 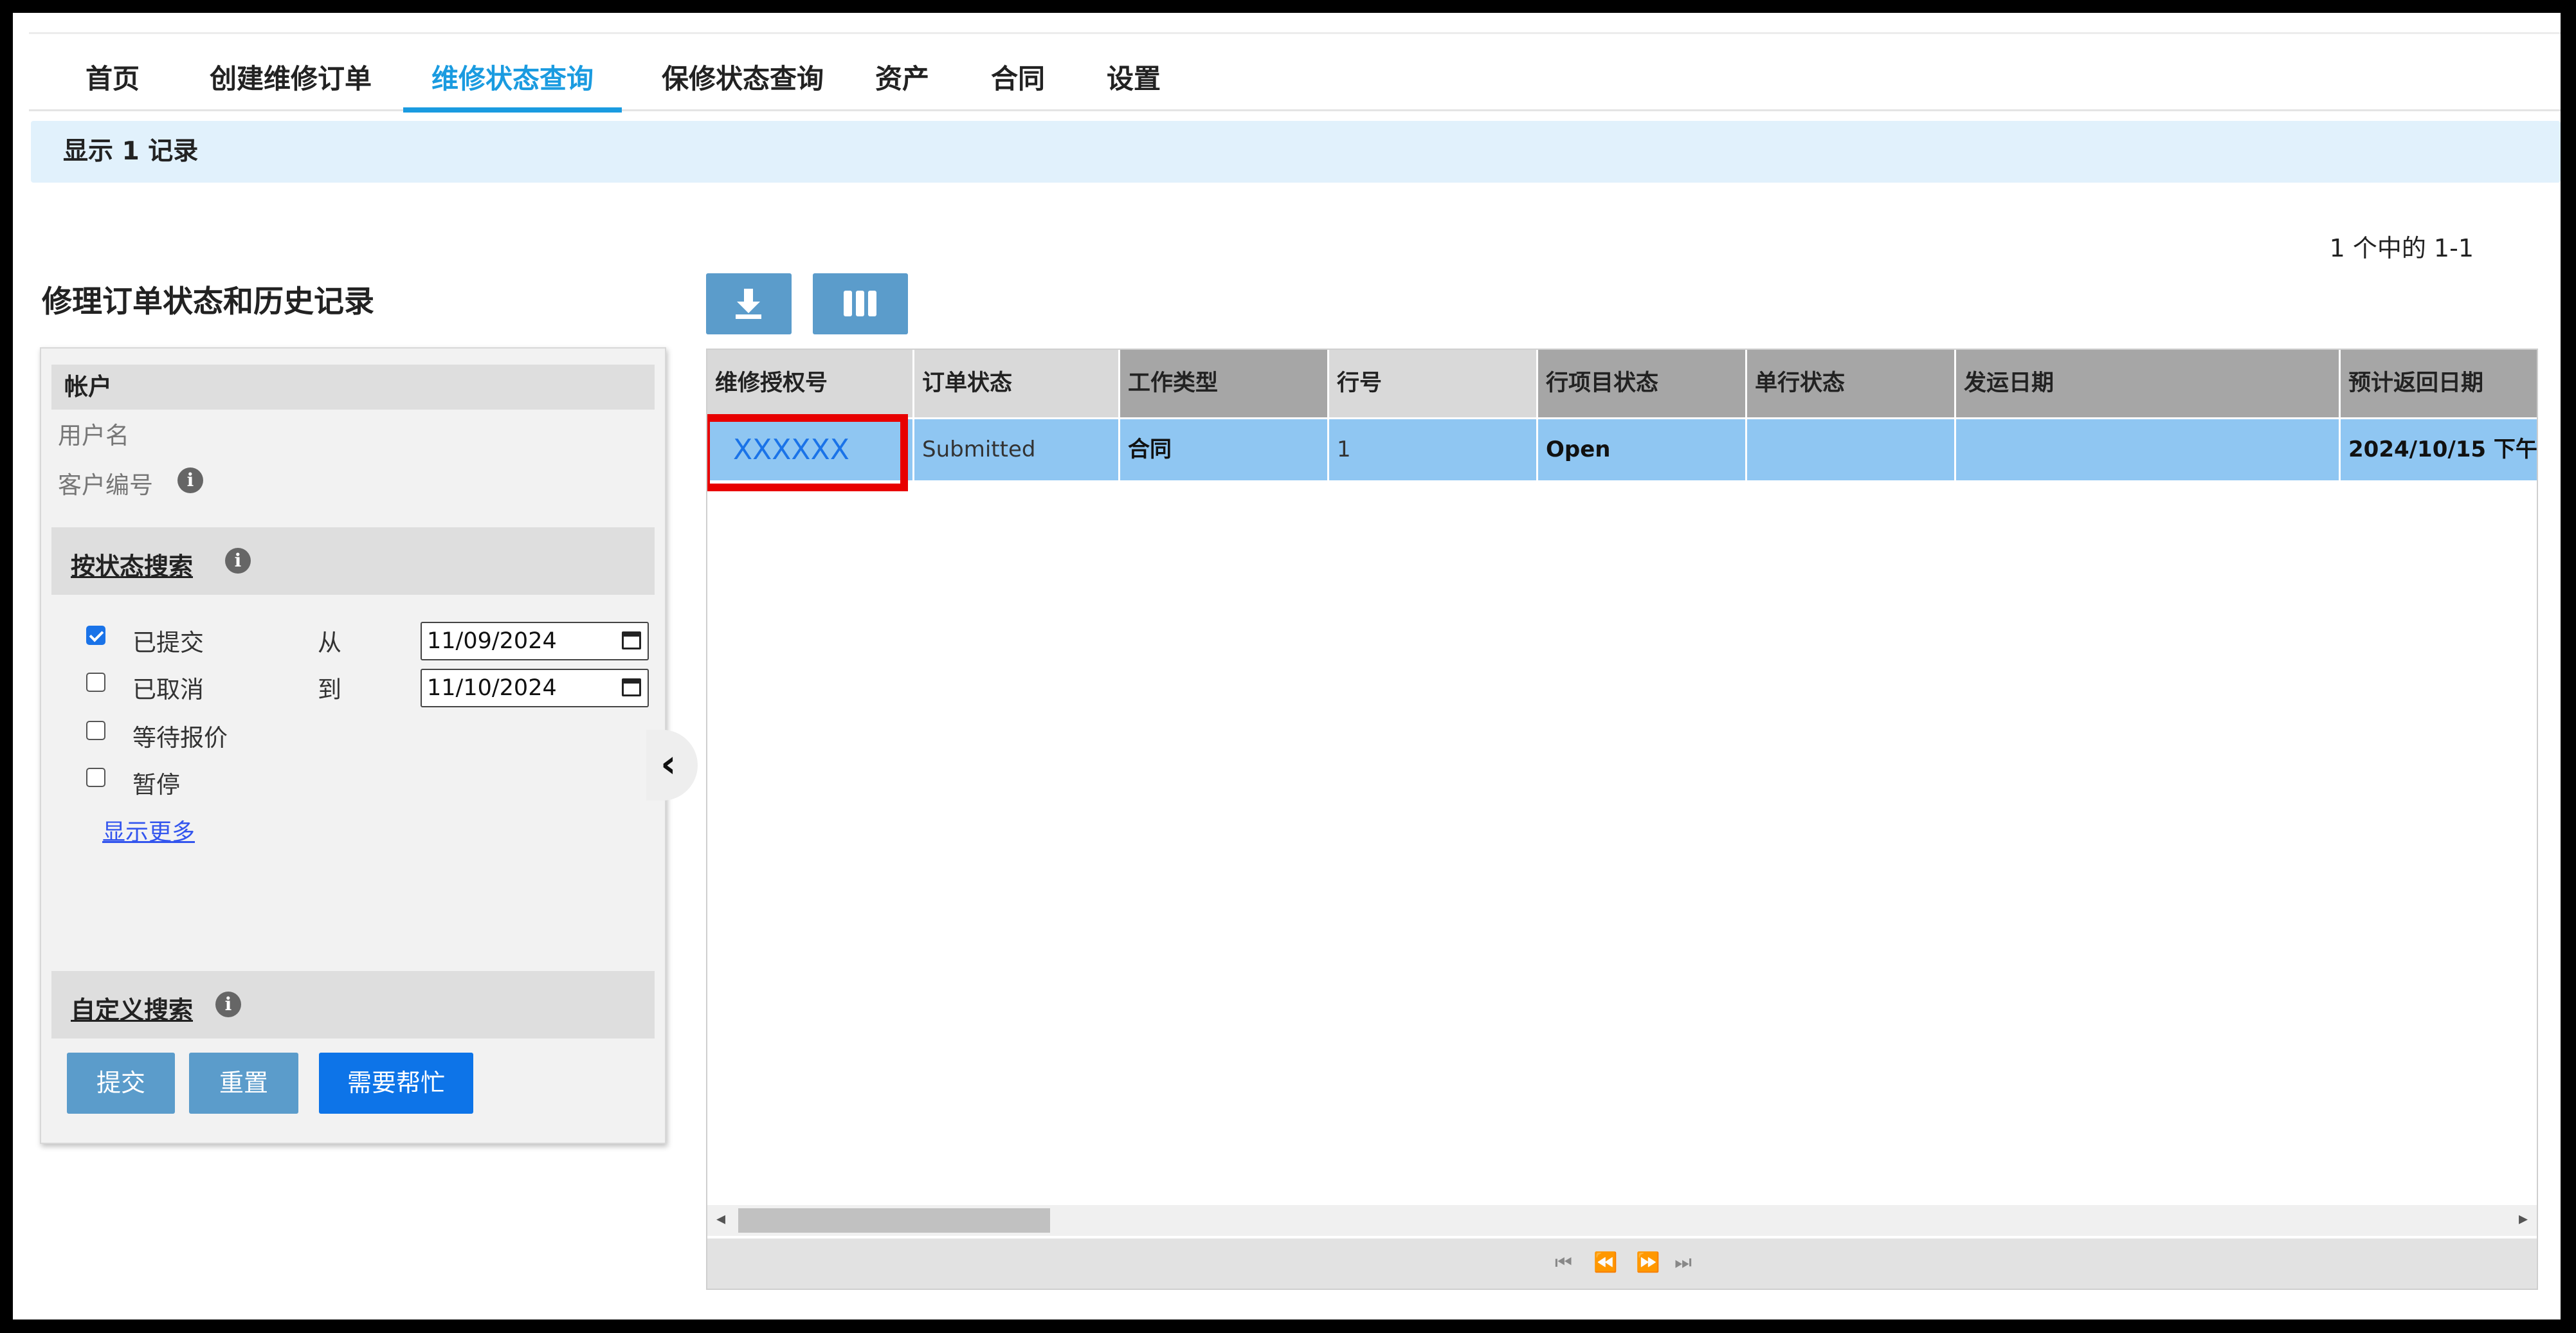 I want to click on customer-number-label: 客户编号, so click(x=105, y=485).